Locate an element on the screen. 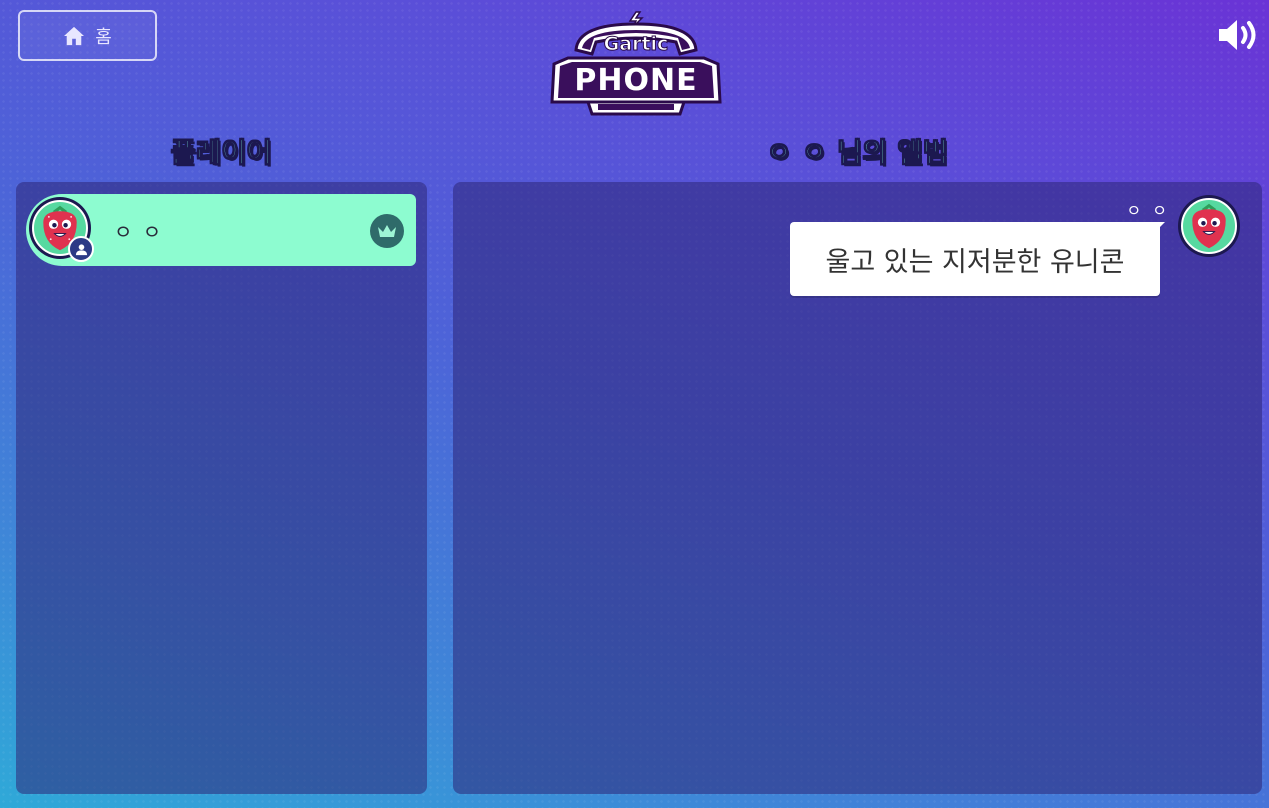  host-crown is located at coordinates (387, 231).